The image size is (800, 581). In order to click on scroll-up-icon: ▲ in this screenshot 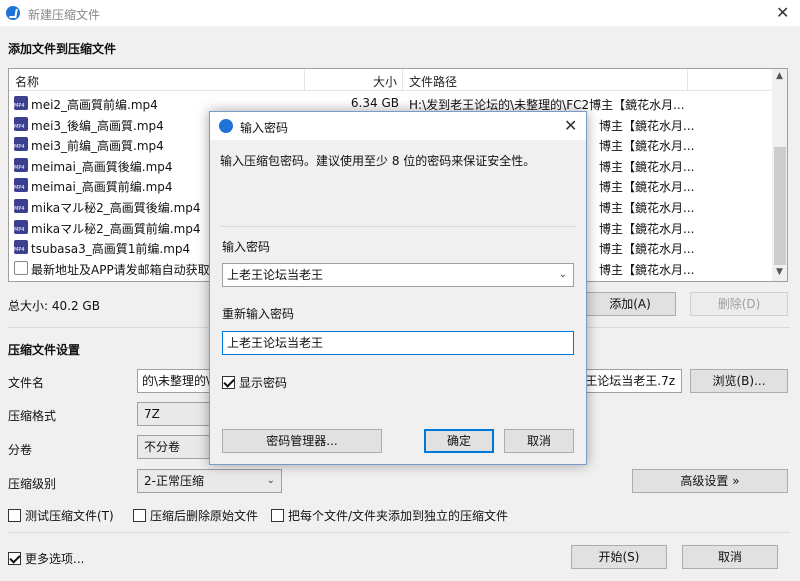, I will do `click(779, 76)`.